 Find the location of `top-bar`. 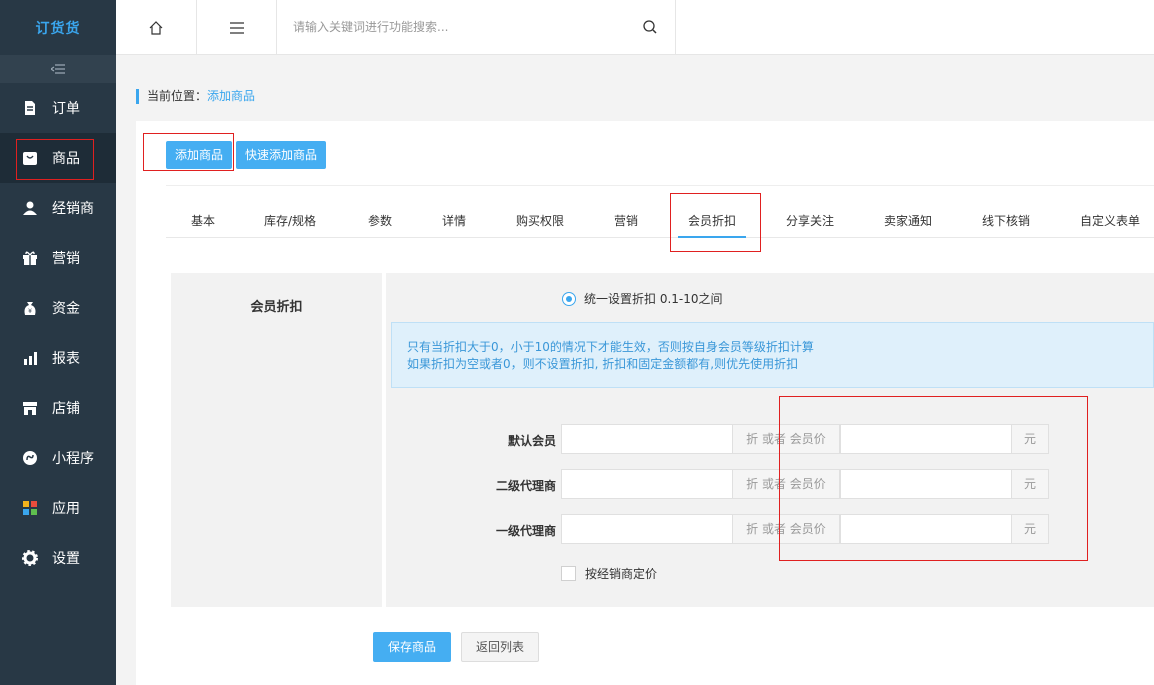

top-bar is located at coordinates (635, 27).